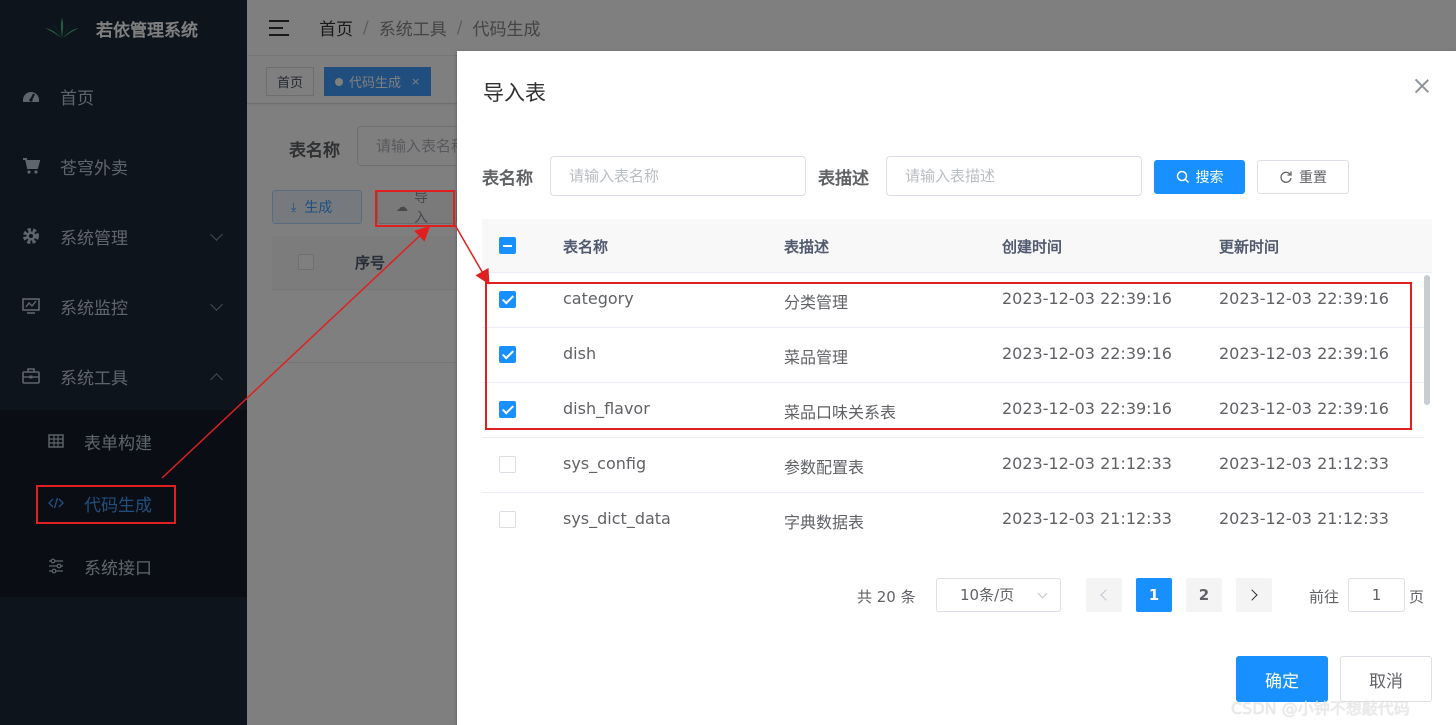 This screenshot has height=725, width=1456. Describe the element at coordinates (585, 246) in the screenshot. I see `column-header-table-name: 表名称` at that location.